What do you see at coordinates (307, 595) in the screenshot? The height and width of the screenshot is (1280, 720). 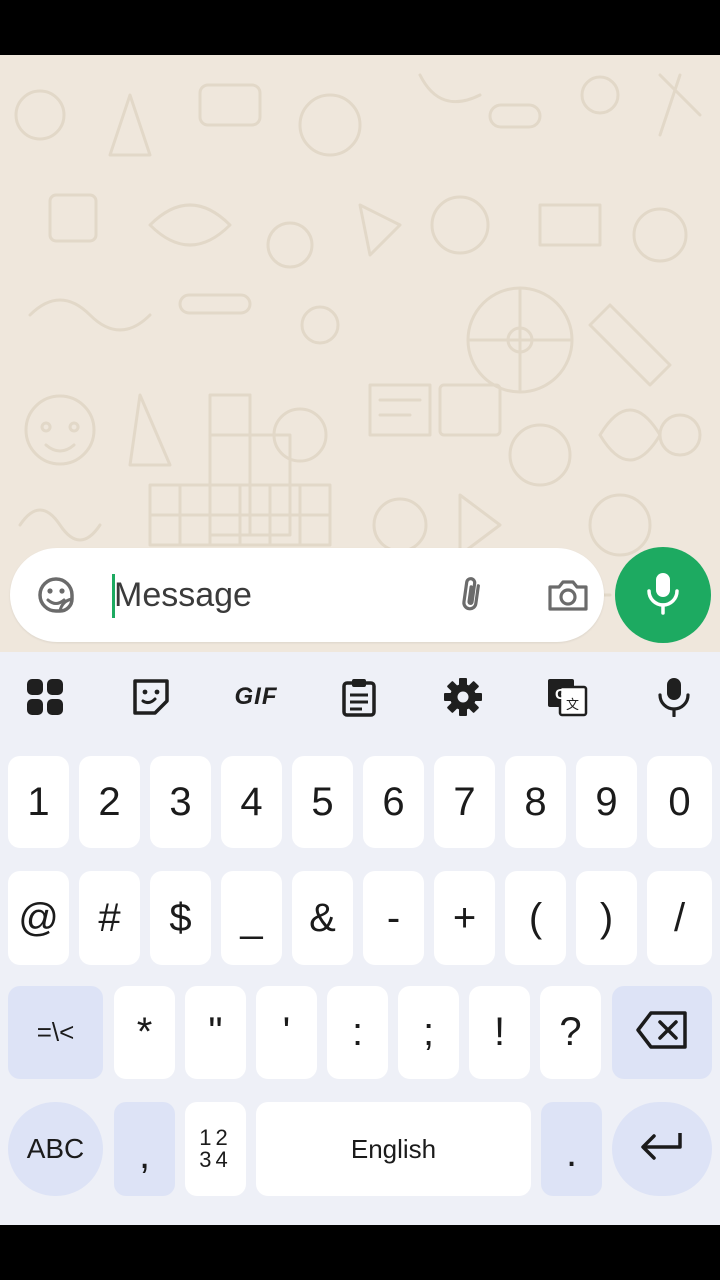 I see `message-composer: Message` at bounding box center [307, 595].